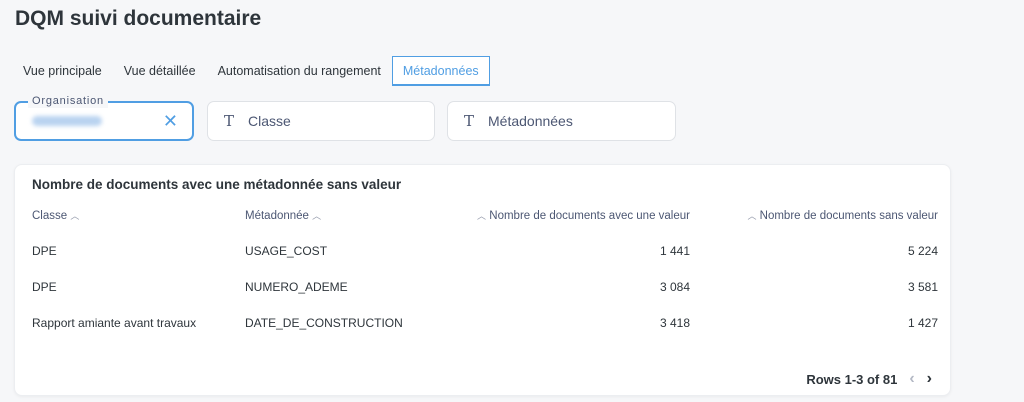  I want to click on column-header-classe: Classe ︿, so click(55, 215).